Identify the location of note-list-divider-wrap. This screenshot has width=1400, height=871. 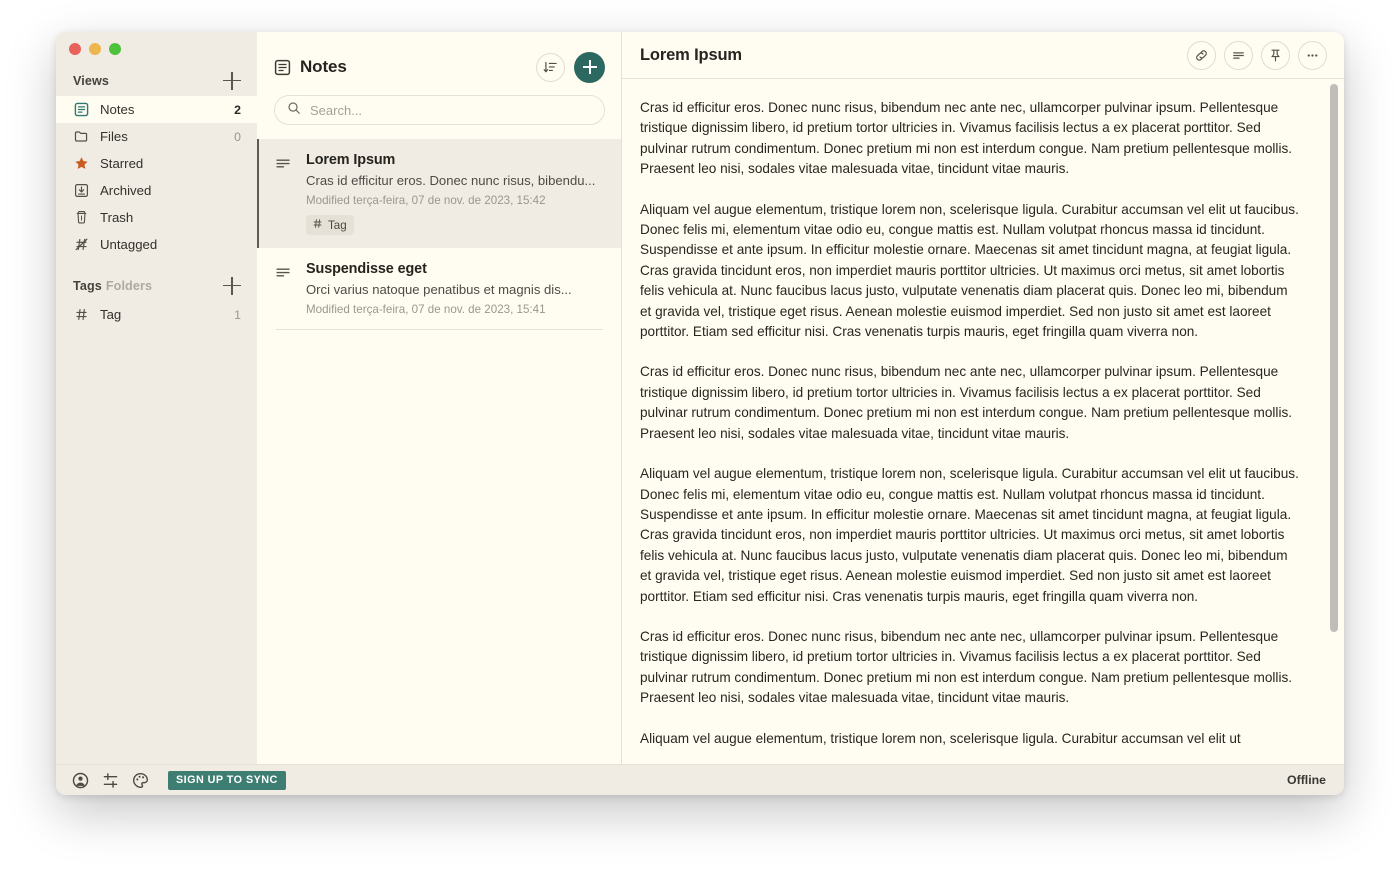
(439, 329).